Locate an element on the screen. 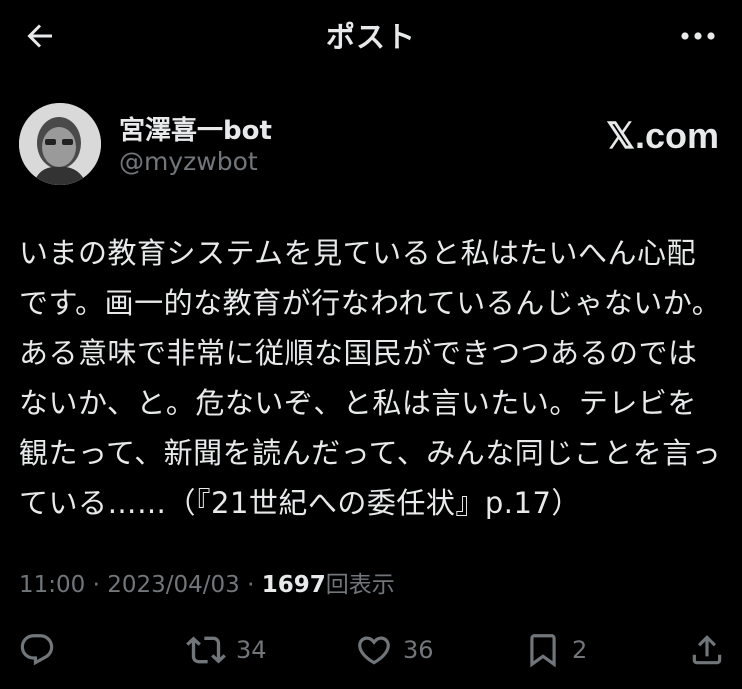 The height and width of the screenshot is (689, 742). top-bar: ポスト is located at coordinates (371, 35).